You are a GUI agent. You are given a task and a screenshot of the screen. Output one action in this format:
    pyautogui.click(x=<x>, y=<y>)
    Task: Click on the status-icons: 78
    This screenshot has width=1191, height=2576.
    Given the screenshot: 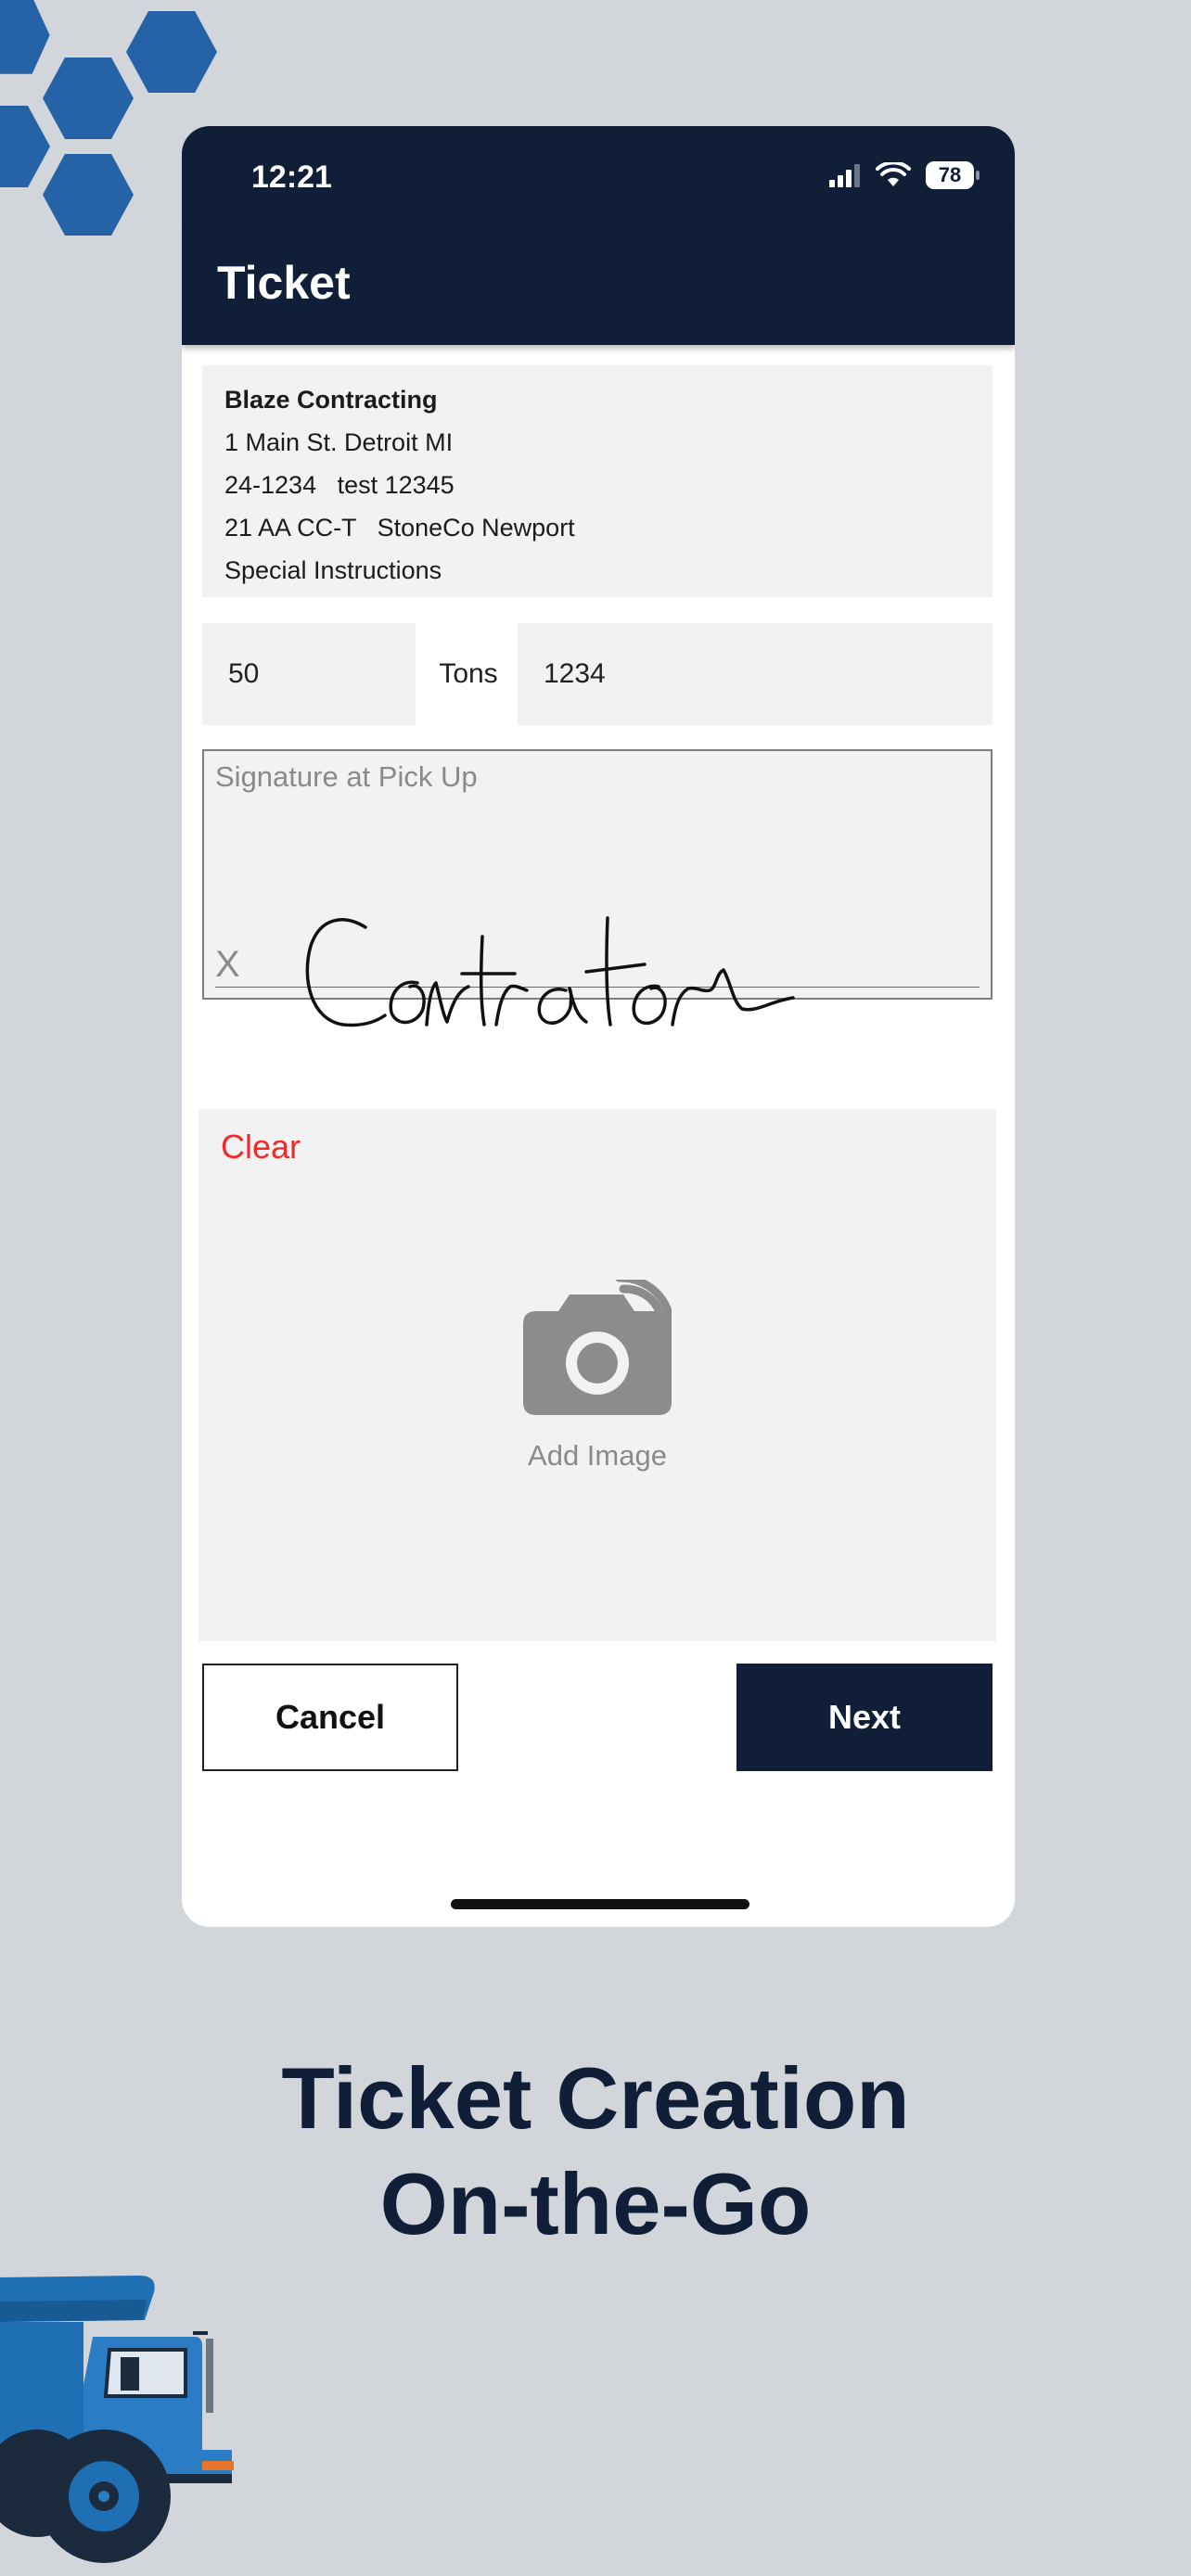 What is the action you would take?
    pyautogui.click(x=905, y=175)
    